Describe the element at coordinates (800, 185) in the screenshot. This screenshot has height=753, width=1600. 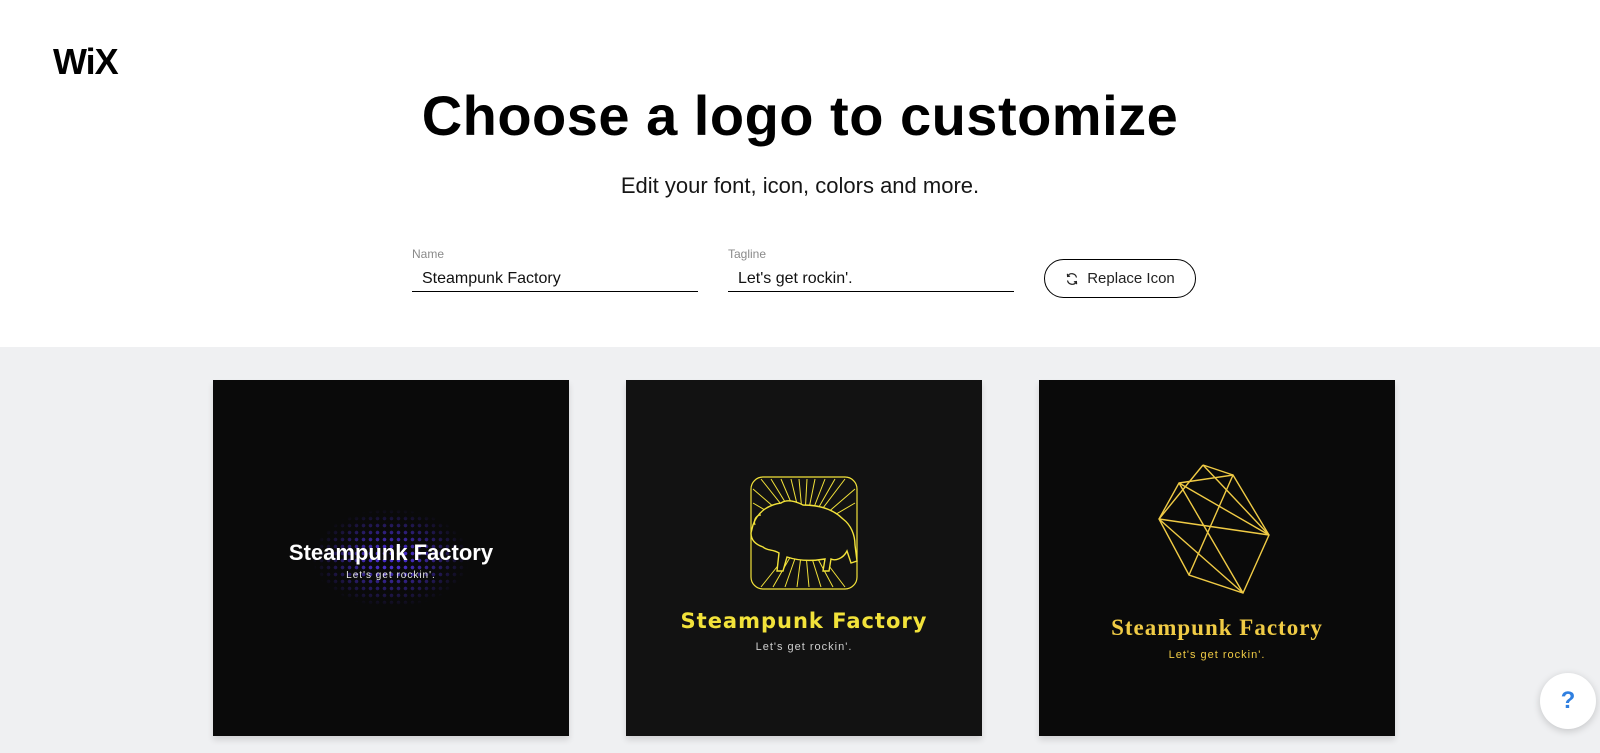
I see `page-subtitle: Edit your font, icon, colors and more.` at that location.